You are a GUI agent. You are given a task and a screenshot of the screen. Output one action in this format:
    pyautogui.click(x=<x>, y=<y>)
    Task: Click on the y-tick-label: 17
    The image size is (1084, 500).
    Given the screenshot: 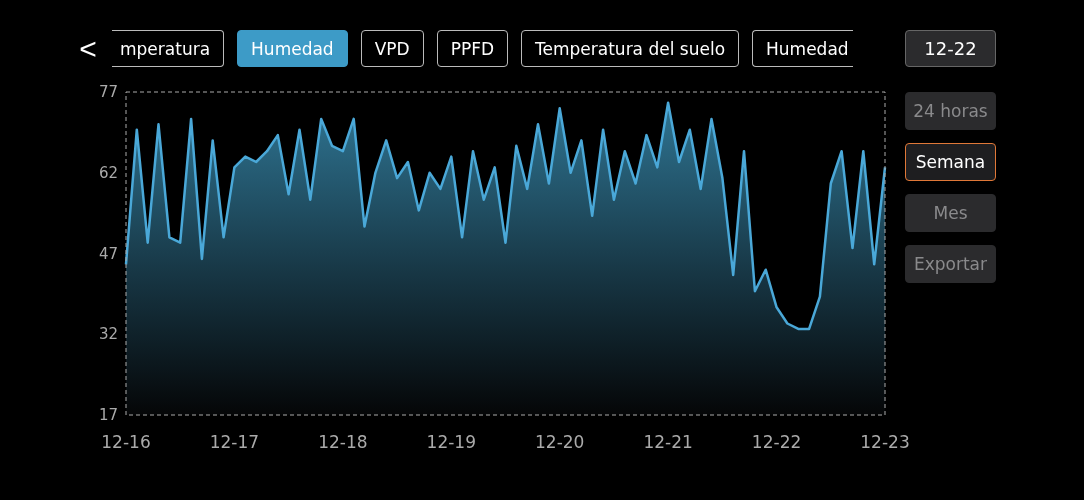 What is the action you would take?
    pyautogui.click(x=108, y=415)
    